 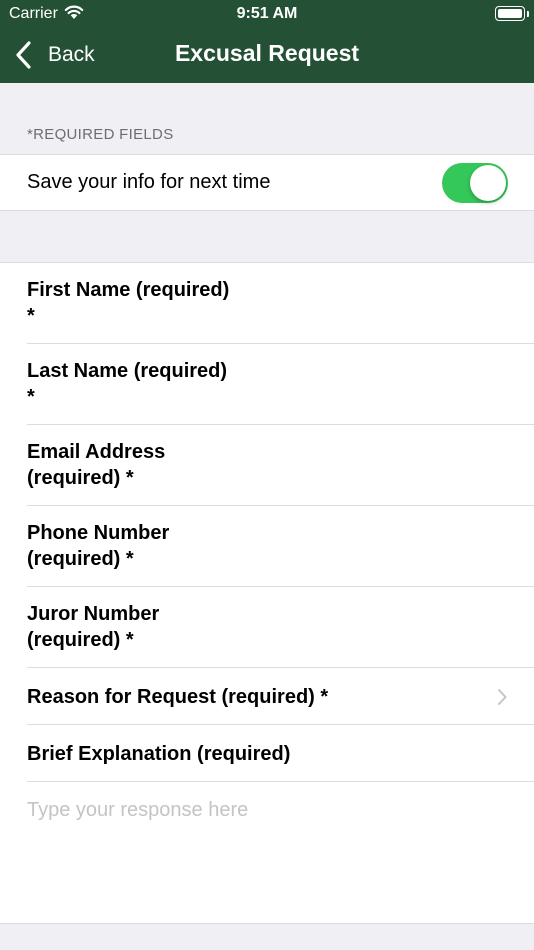 What do you see at coordinates (128, 303) in the screenshot?
I see `first-name-label: First Name (required) *` at bounding box center [128, 303].